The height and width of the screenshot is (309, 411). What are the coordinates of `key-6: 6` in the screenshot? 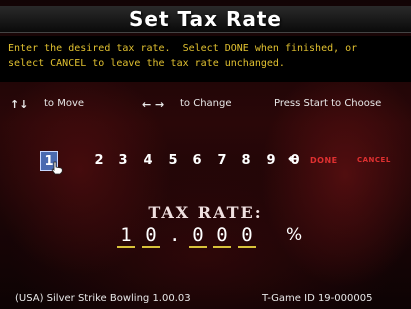 It's located at (197, 161).